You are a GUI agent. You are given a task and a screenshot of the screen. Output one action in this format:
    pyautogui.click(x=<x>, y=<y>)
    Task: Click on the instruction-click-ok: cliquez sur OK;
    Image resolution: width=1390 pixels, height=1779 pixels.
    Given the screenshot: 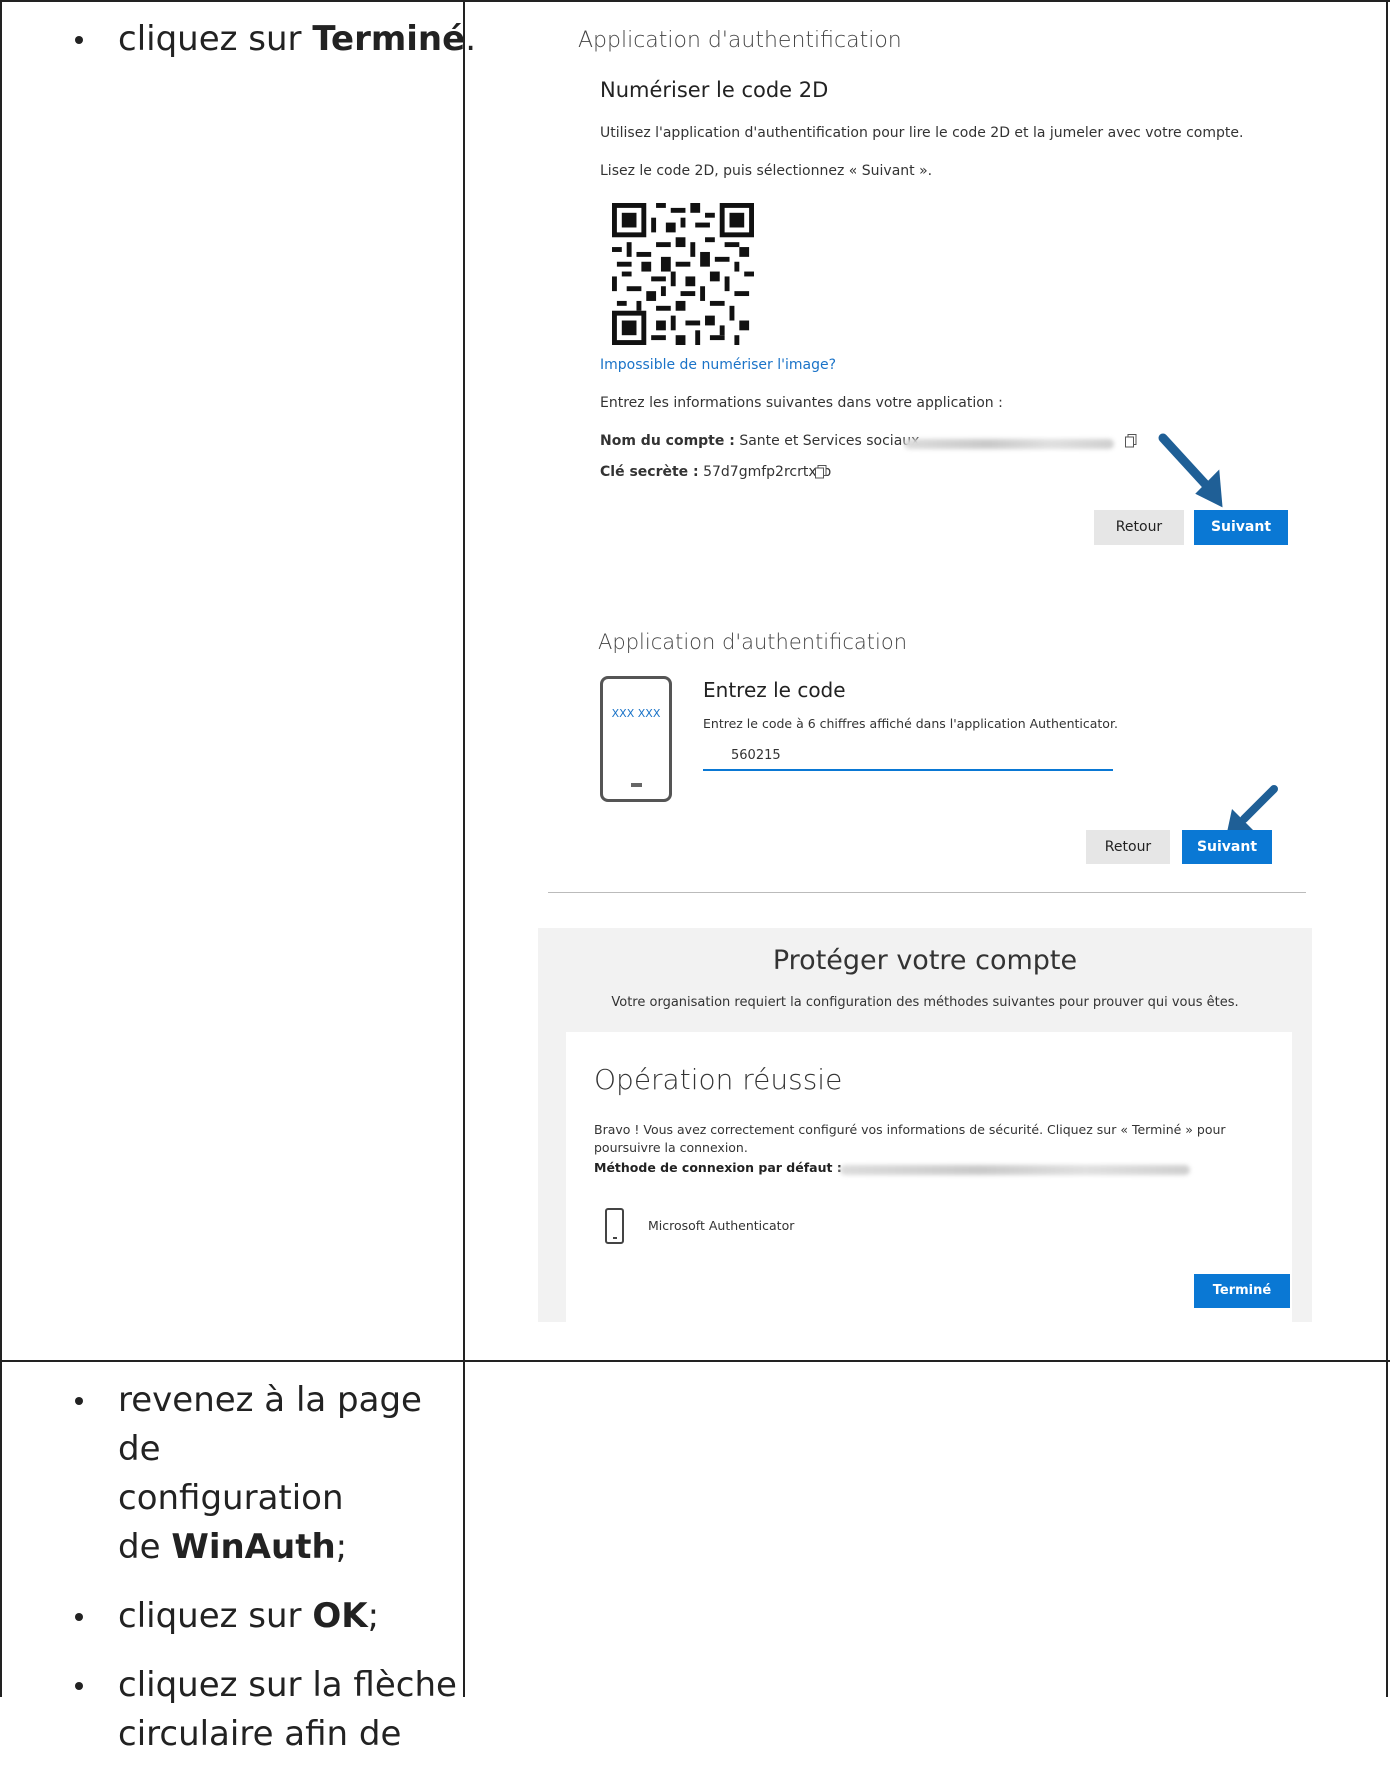 What is the action you would take?
    pyautogui.click(x=270, y=1616)
    